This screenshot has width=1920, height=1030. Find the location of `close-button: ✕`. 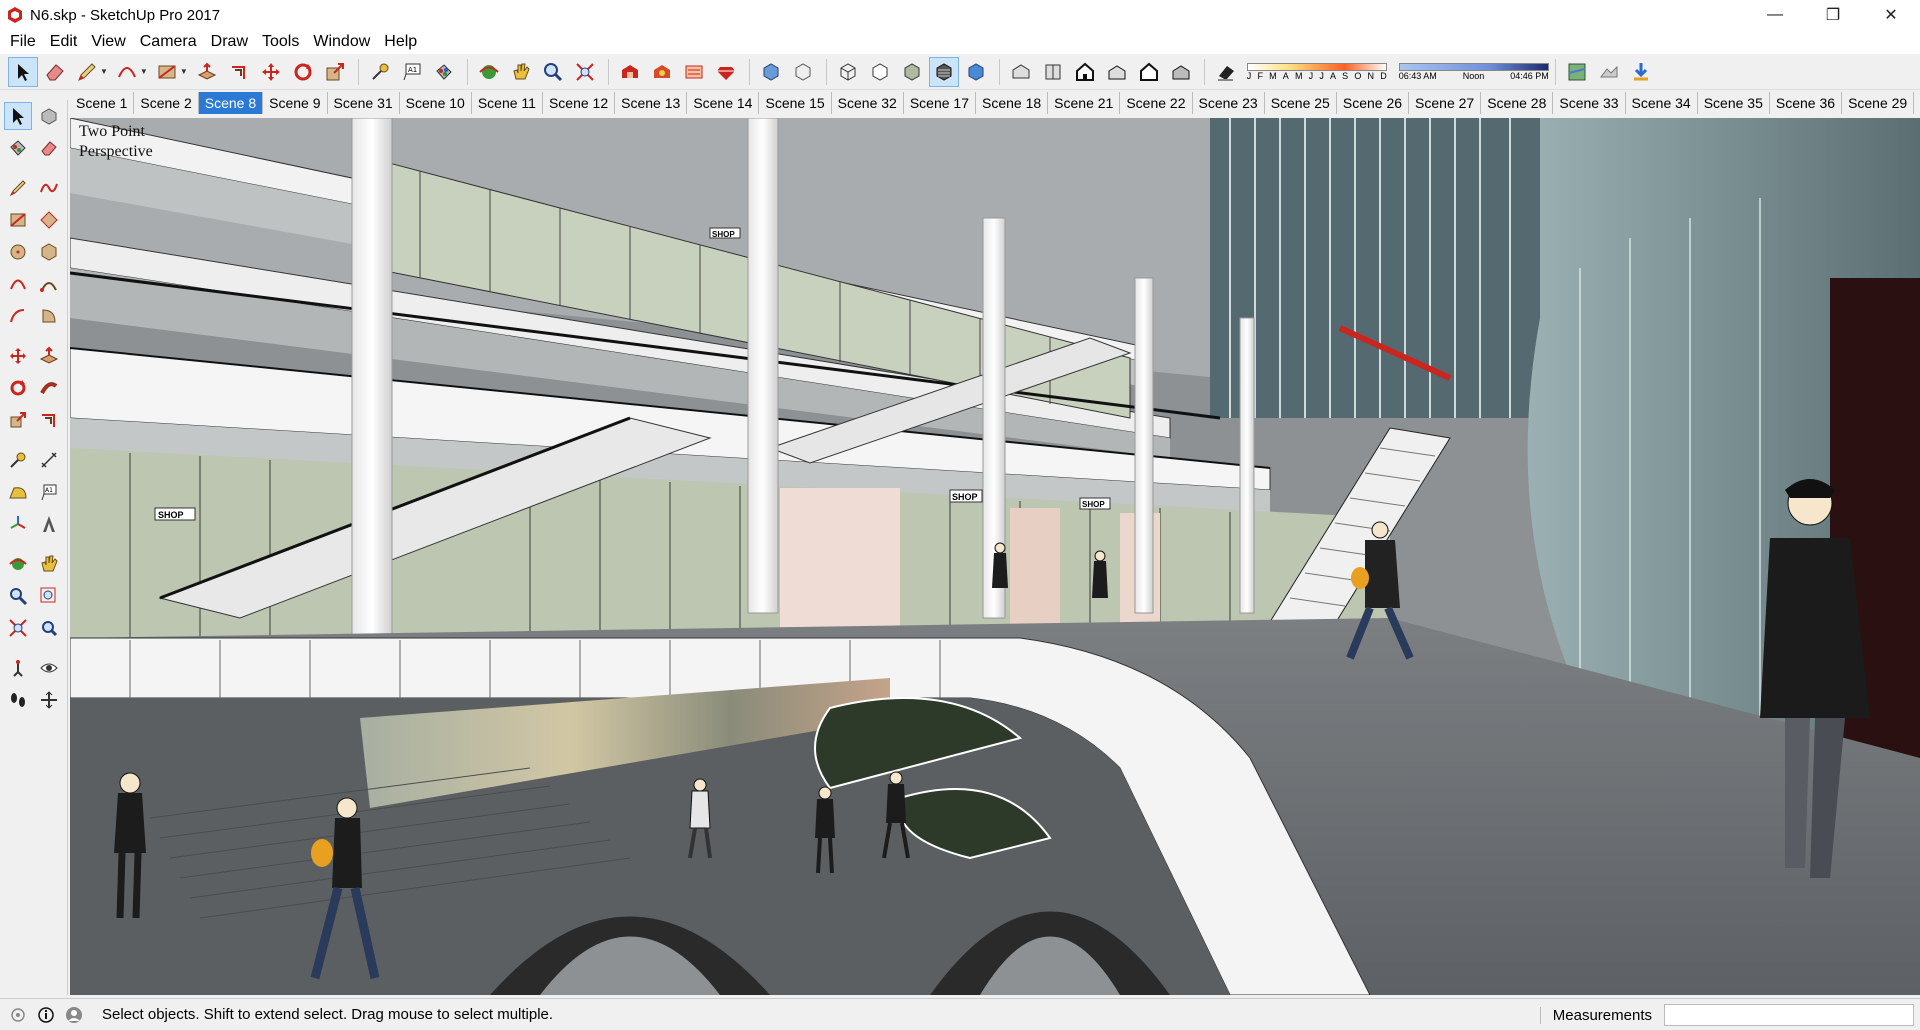

close-button: ✕ is located at coordinates (1891, 15).